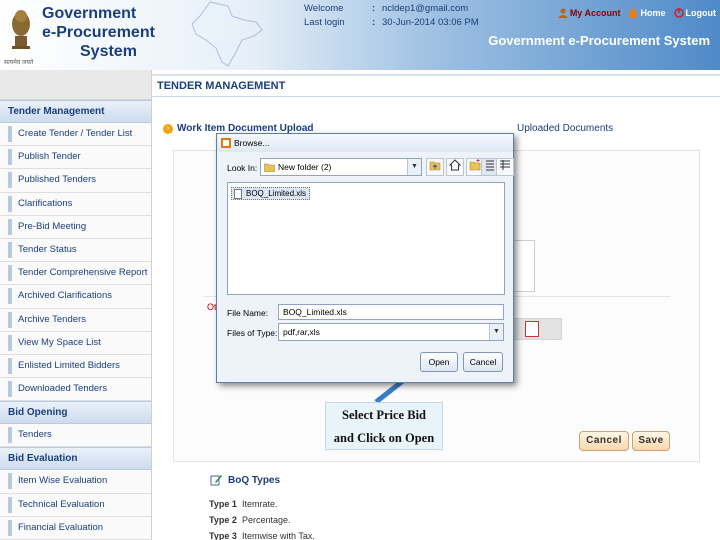 The image size is (720, 540). What do you see at coordinates (75, 413) in the screenshot?
I see `sidebar-section-bid-opening: Bid Opening` at bounding box center [75, 413].